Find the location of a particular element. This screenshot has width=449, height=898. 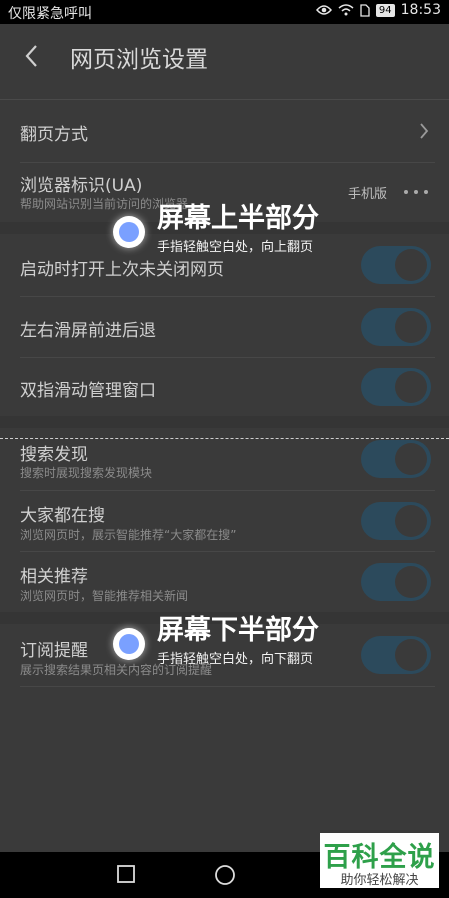

watermark-logo: 百科全说 助你轻松解决 is located at coordinates (379, 860).